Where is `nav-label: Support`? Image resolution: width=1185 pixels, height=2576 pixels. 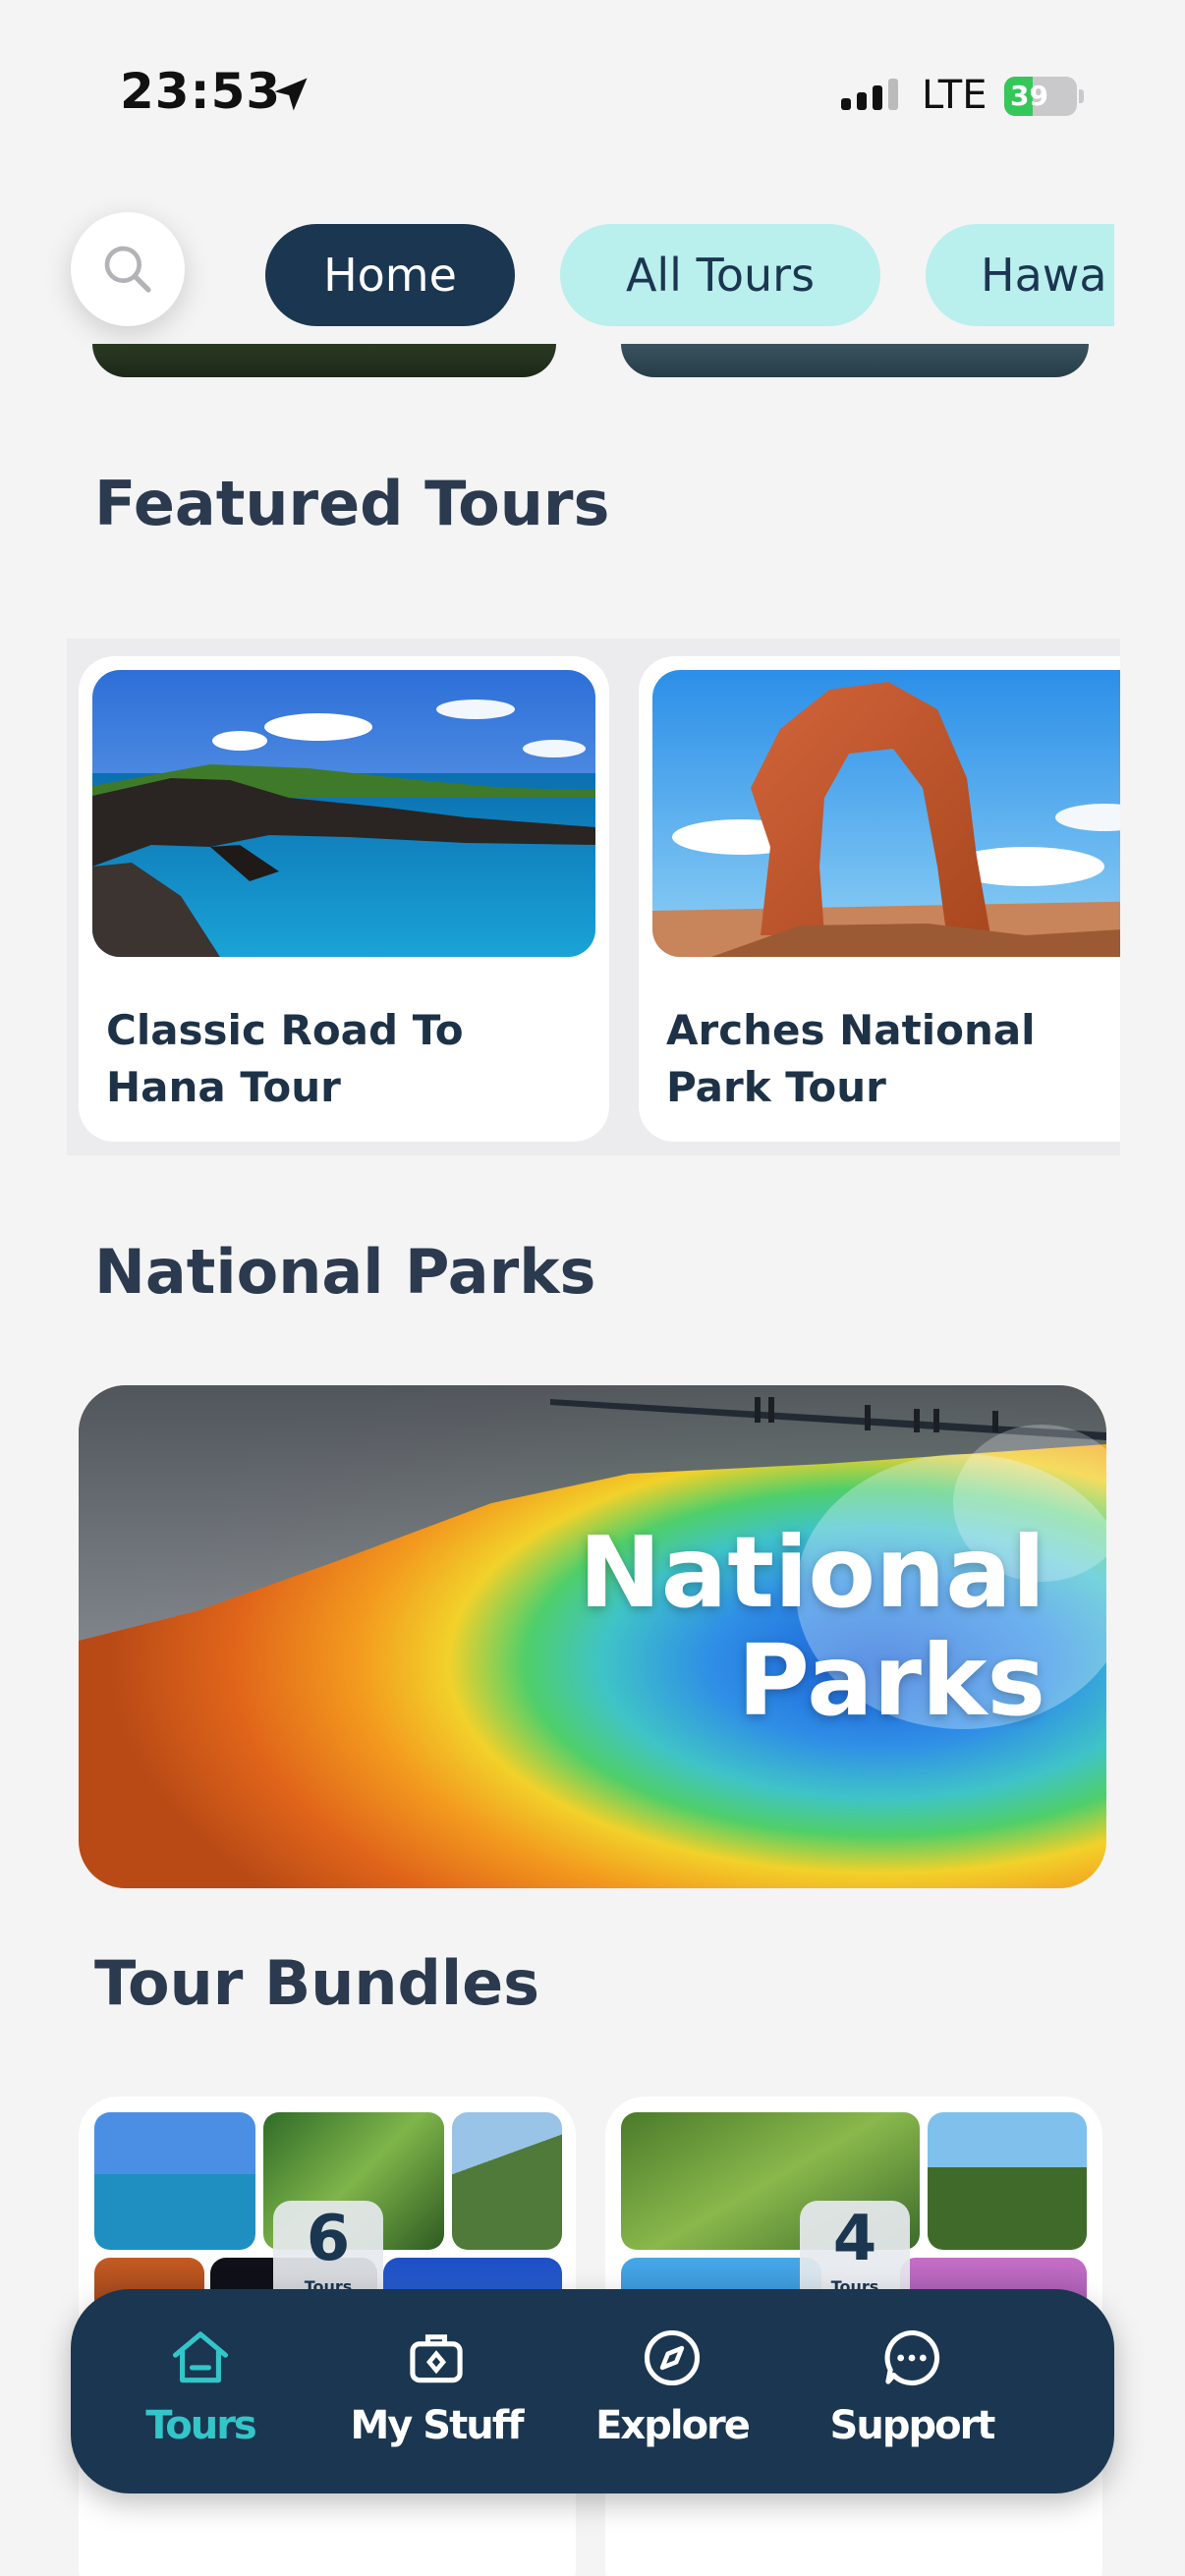
nav-label: Support is located at coordinates (912, 2425).